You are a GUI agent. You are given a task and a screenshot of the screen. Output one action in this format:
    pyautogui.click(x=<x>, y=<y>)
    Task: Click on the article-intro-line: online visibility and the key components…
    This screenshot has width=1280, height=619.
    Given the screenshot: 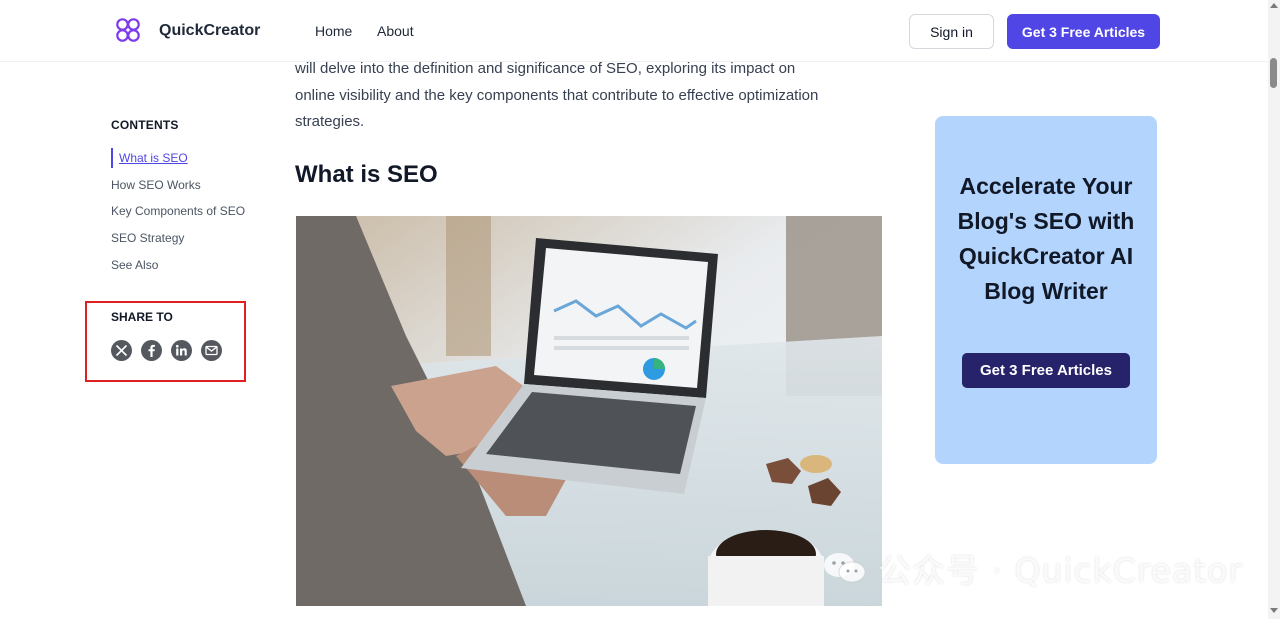 What is the action you would take?
    pyautogui.click(x=557, y=95)
    